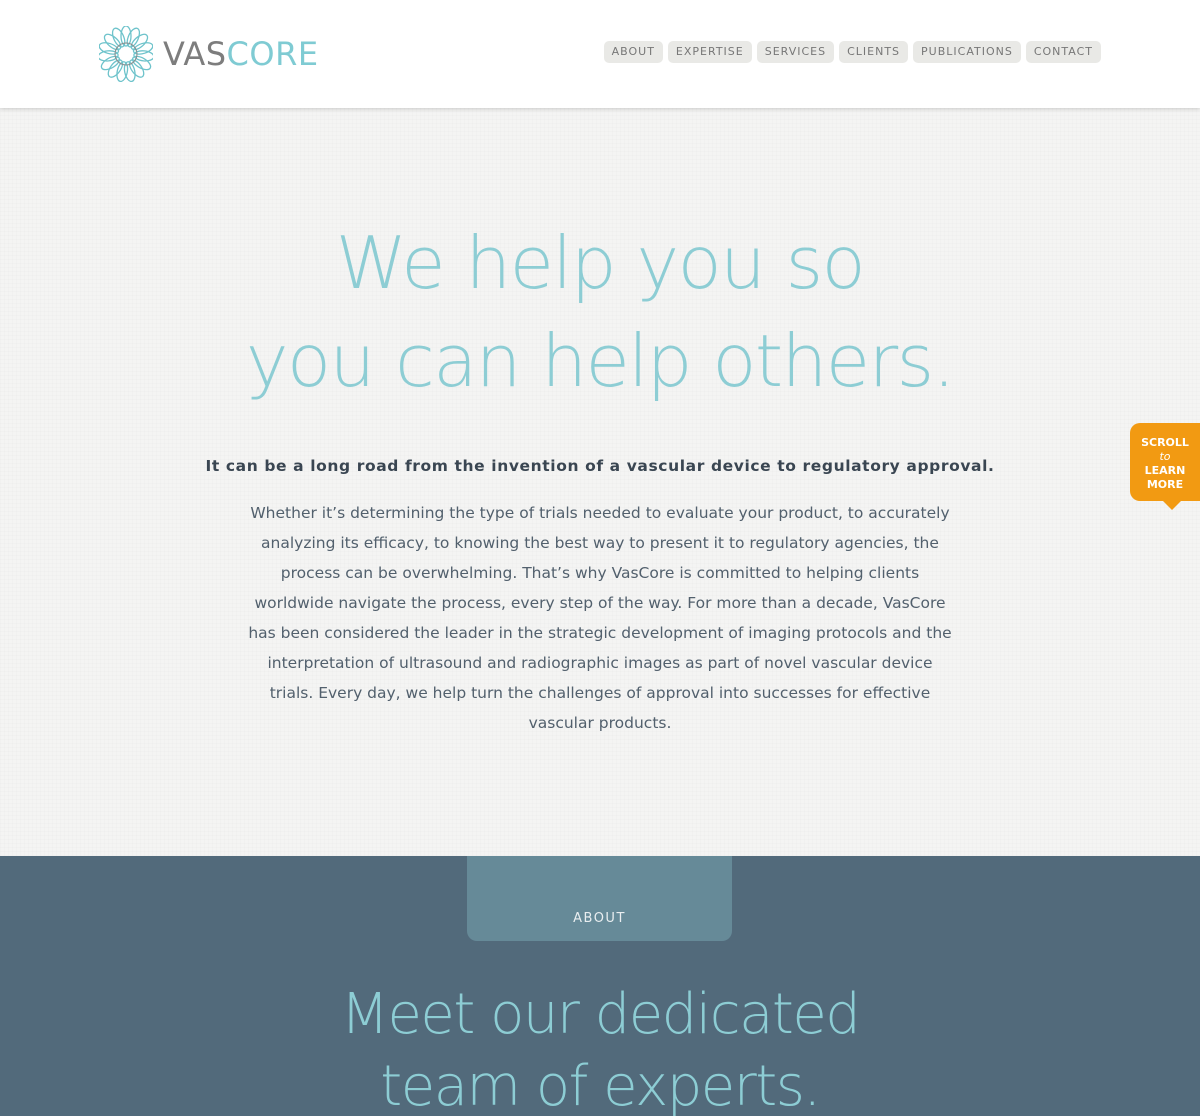 This screenshot has width=1200, height=1116. Describe the element at coordinates (600, 1047) in the screenshot. I see `about-title: Meet our dedicated team of experts.` at that location.